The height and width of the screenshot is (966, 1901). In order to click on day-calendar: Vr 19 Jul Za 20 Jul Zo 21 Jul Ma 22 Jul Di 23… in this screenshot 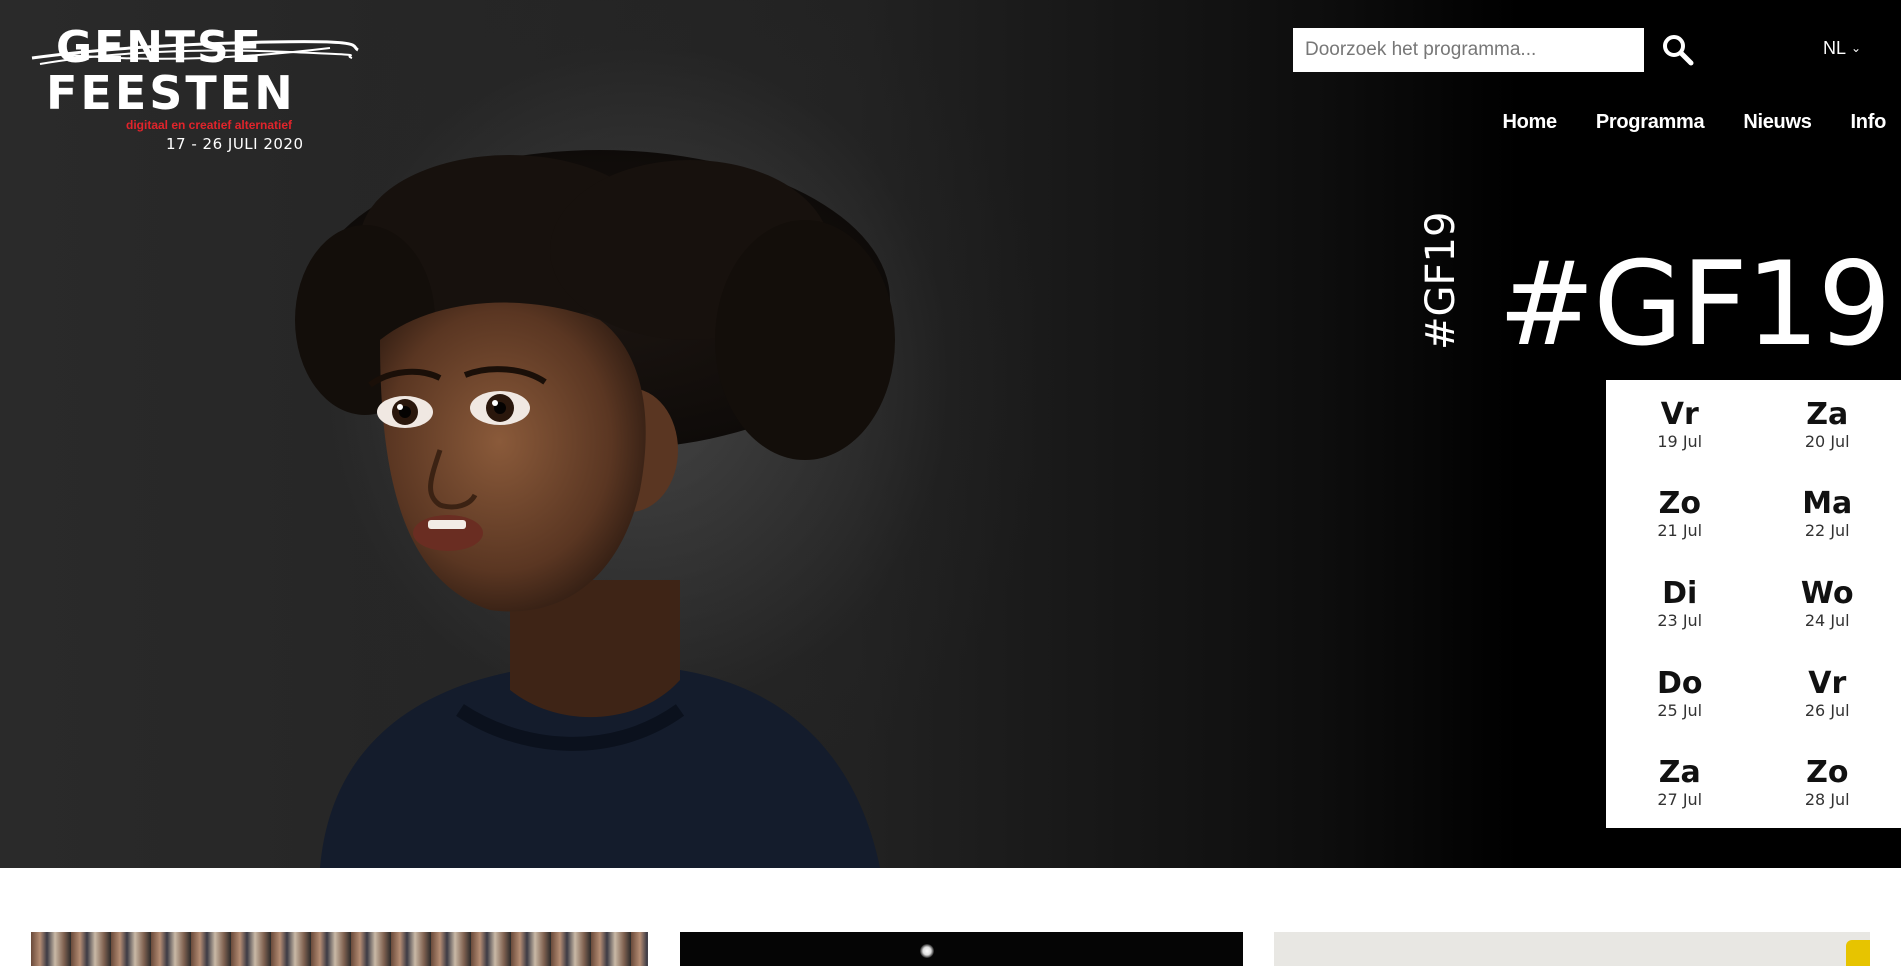, I will do `click(1753, 604)`.